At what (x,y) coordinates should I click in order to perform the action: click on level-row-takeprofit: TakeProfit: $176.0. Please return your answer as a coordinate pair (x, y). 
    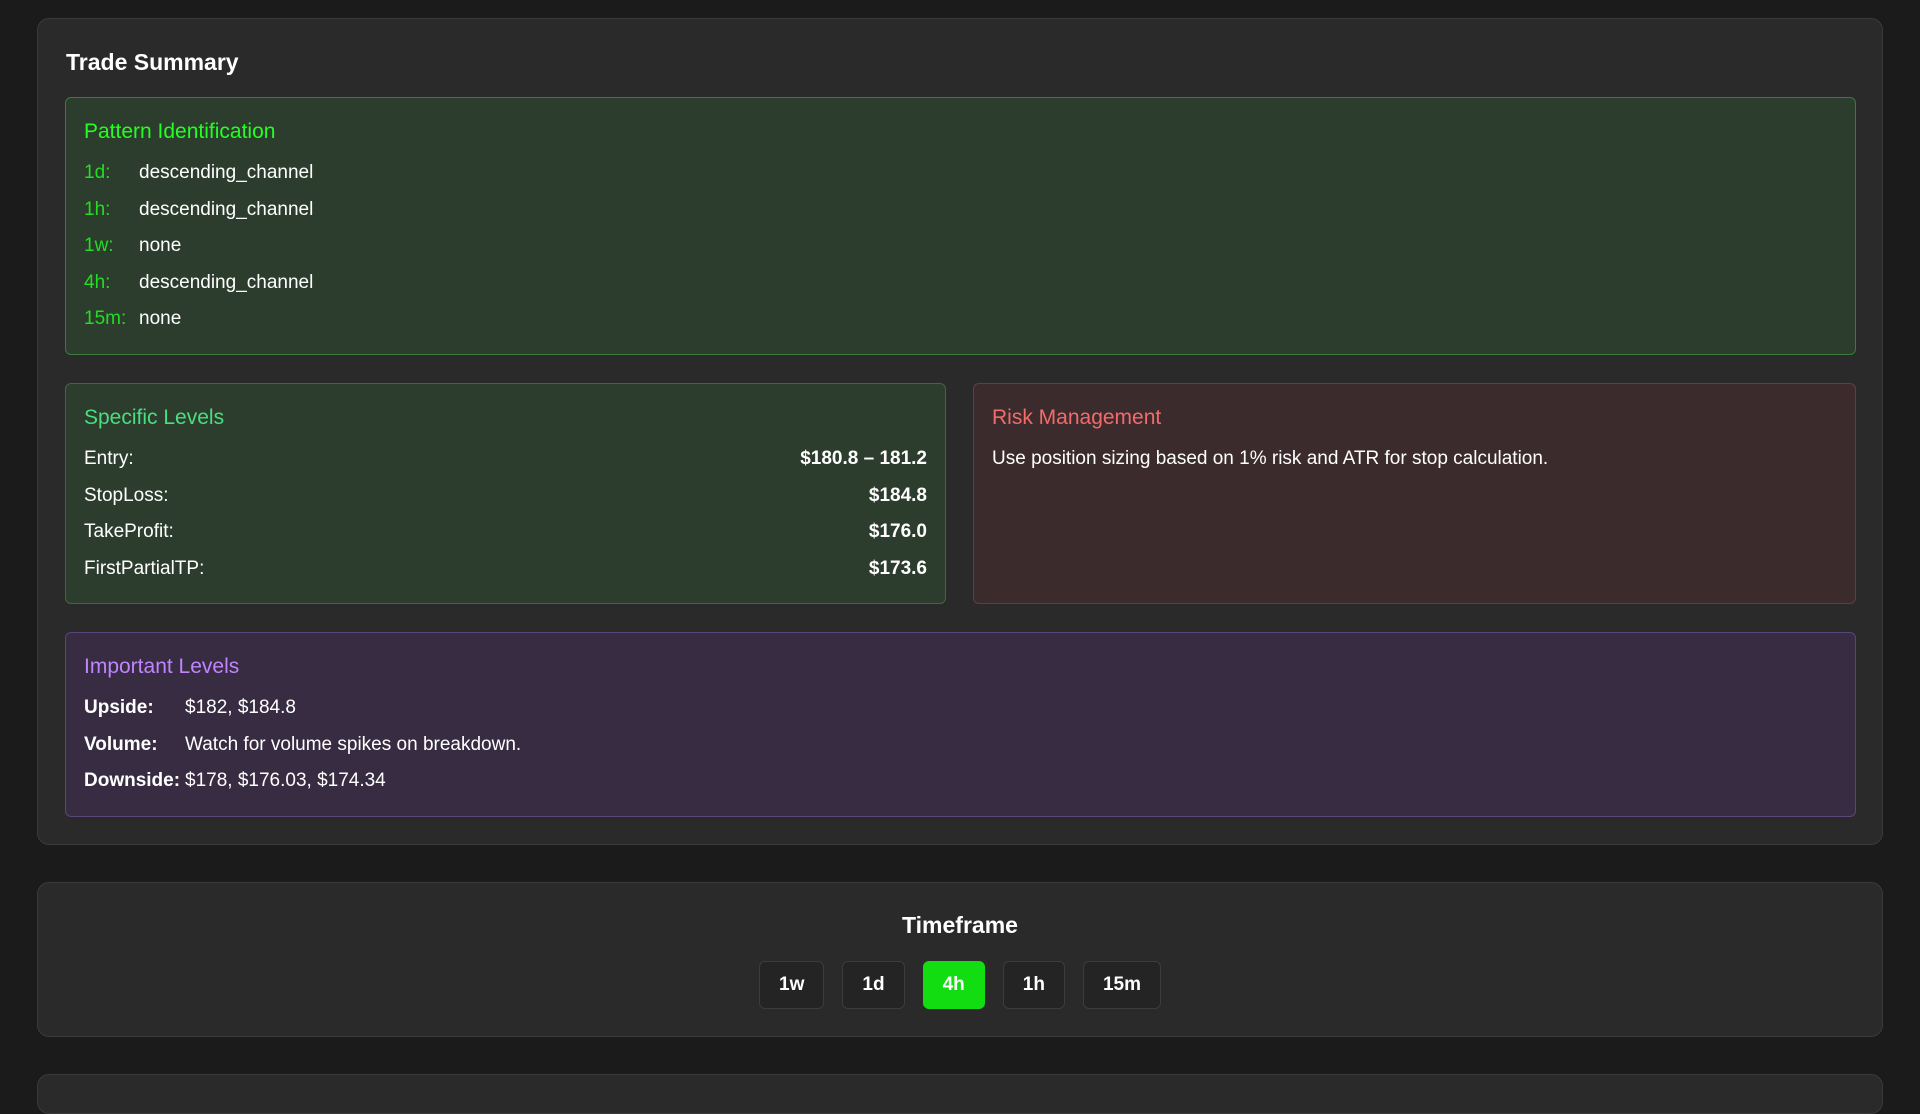
    Looking at the image, I should click on (505, 539).